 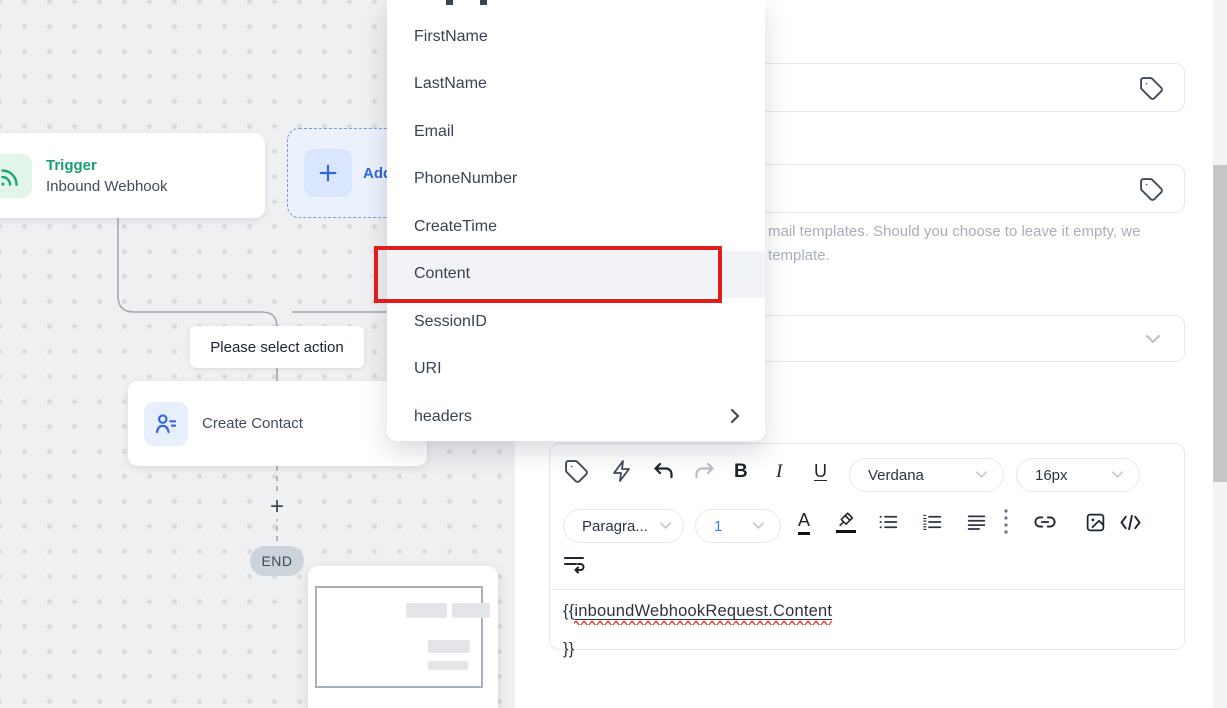 I want to click on menu-item-content: Content, so click(x=576, y=274).